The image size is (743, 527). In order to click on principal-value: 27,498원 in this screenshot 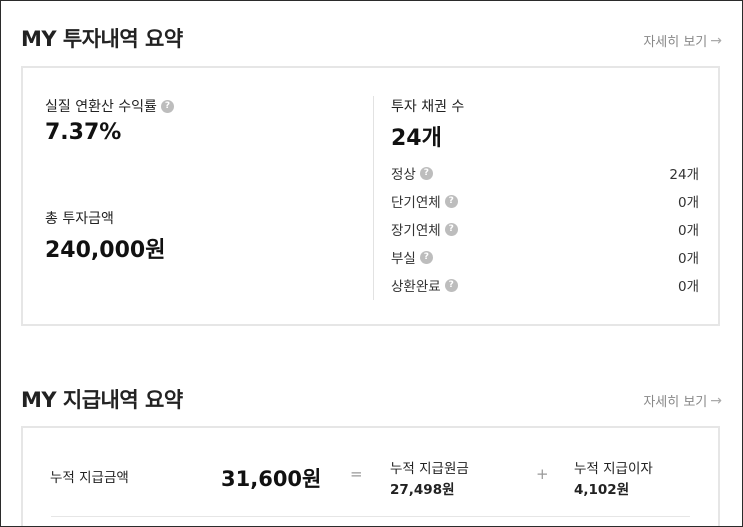, I will do `click(422, 490)`.